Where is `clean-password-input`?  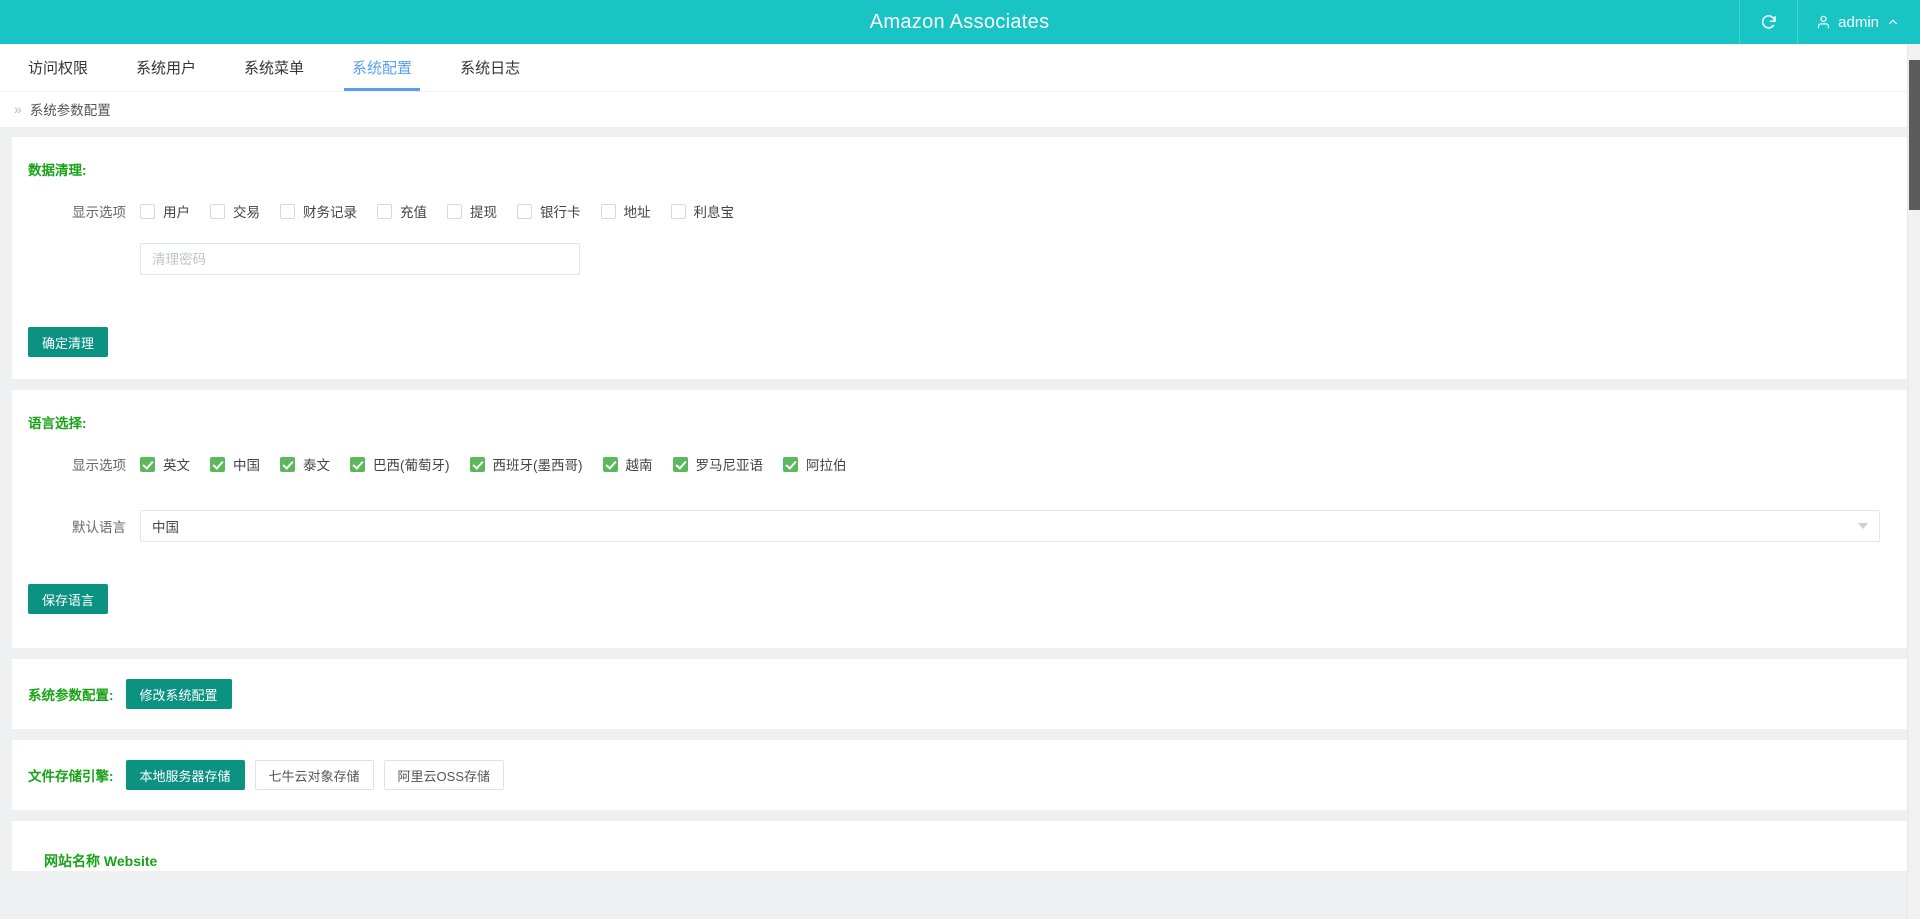
clean-password-input is located at coordinates (360, 259).